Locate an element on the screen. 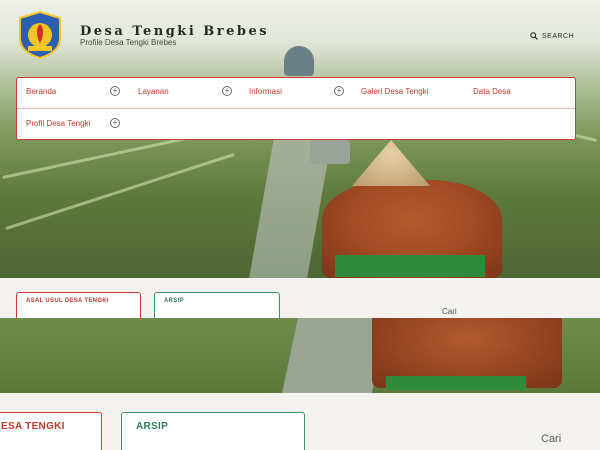  widget-asal-usul: ASAL USUL DESA TENGKI is located at coordinates (78, 305).